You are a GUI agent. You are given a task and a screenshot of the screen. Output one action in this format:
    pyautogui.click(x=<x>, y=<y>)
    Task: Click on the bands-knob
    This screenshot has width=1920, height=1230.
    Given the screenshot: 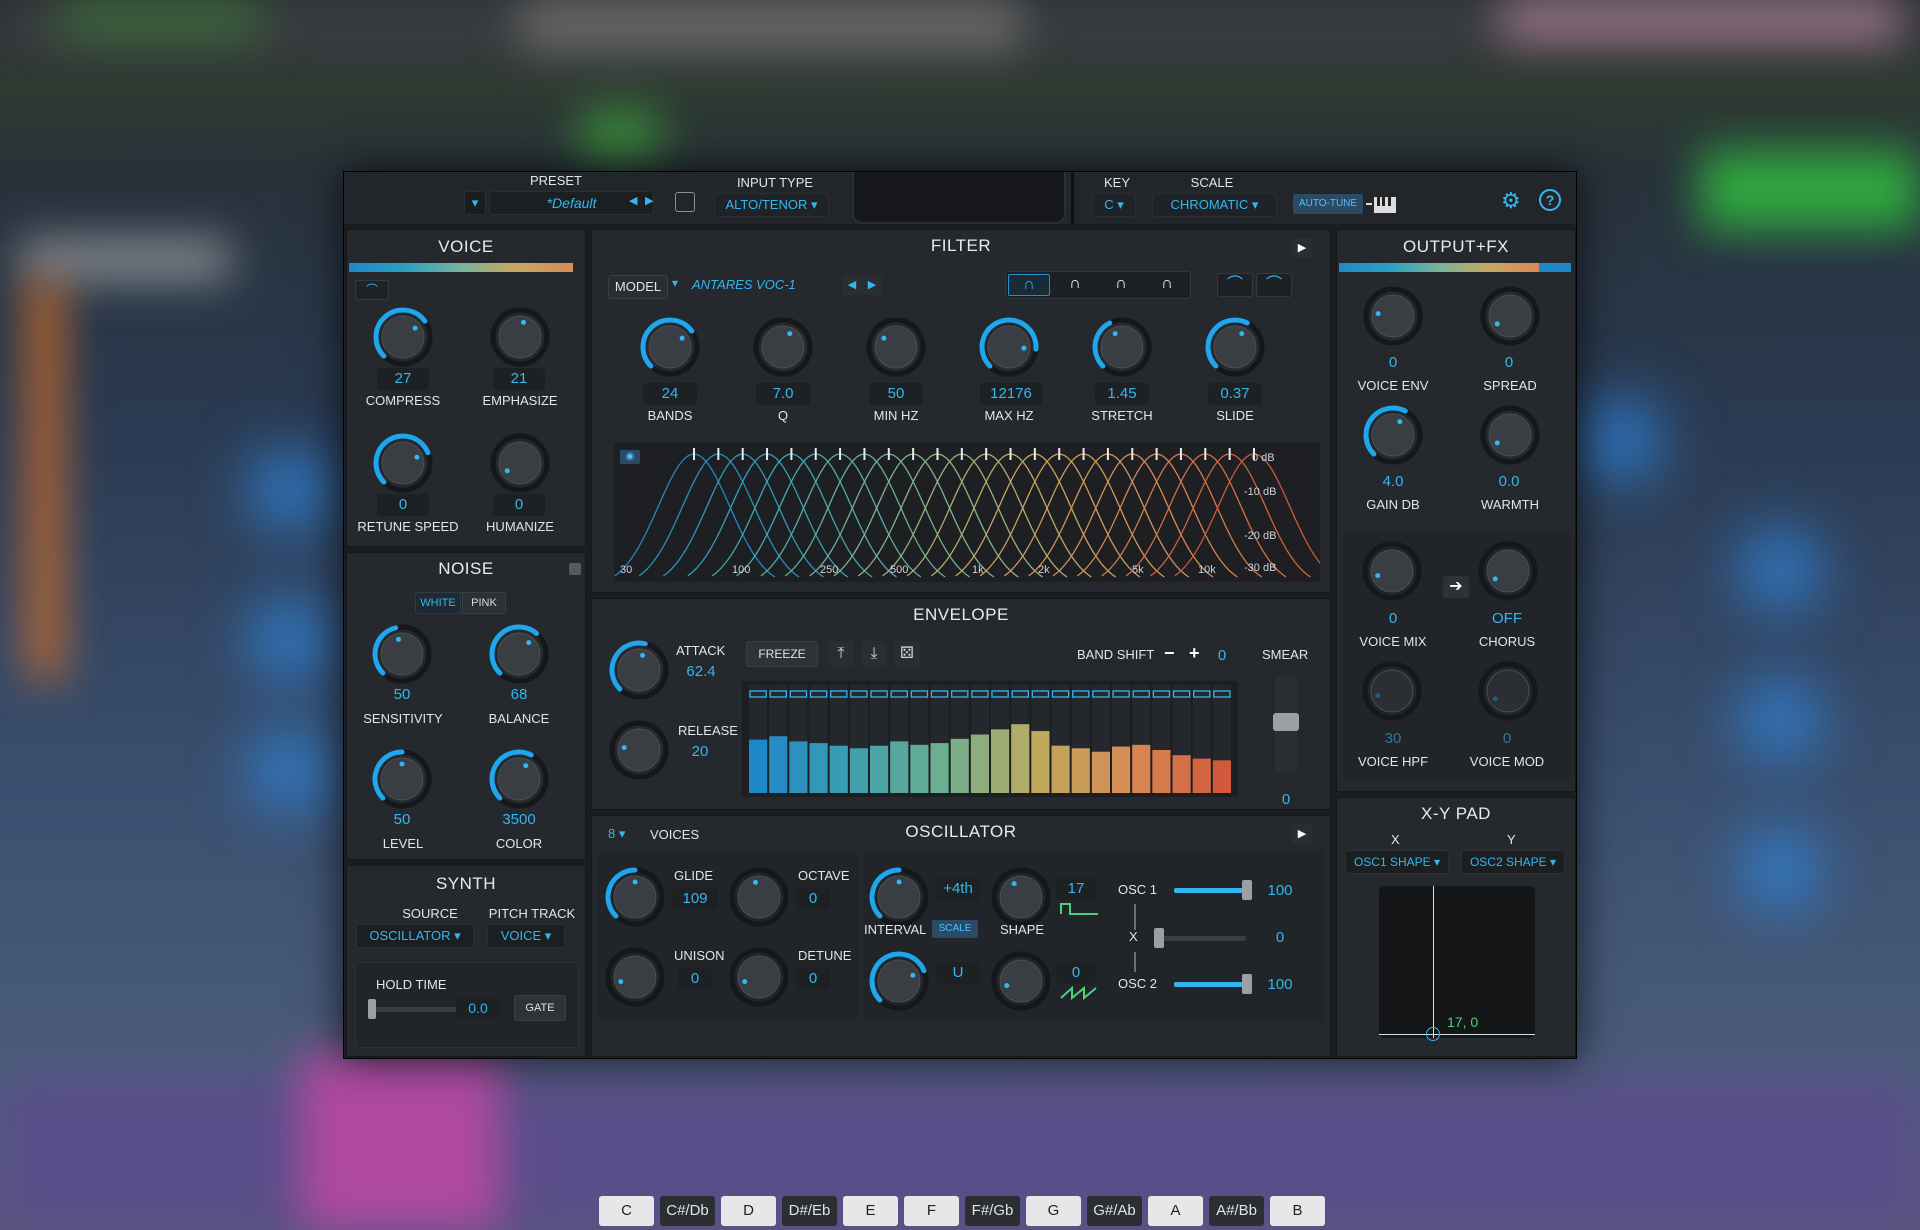 What is the action you would take?
    pyautogui.click(x=670, y=347)
    